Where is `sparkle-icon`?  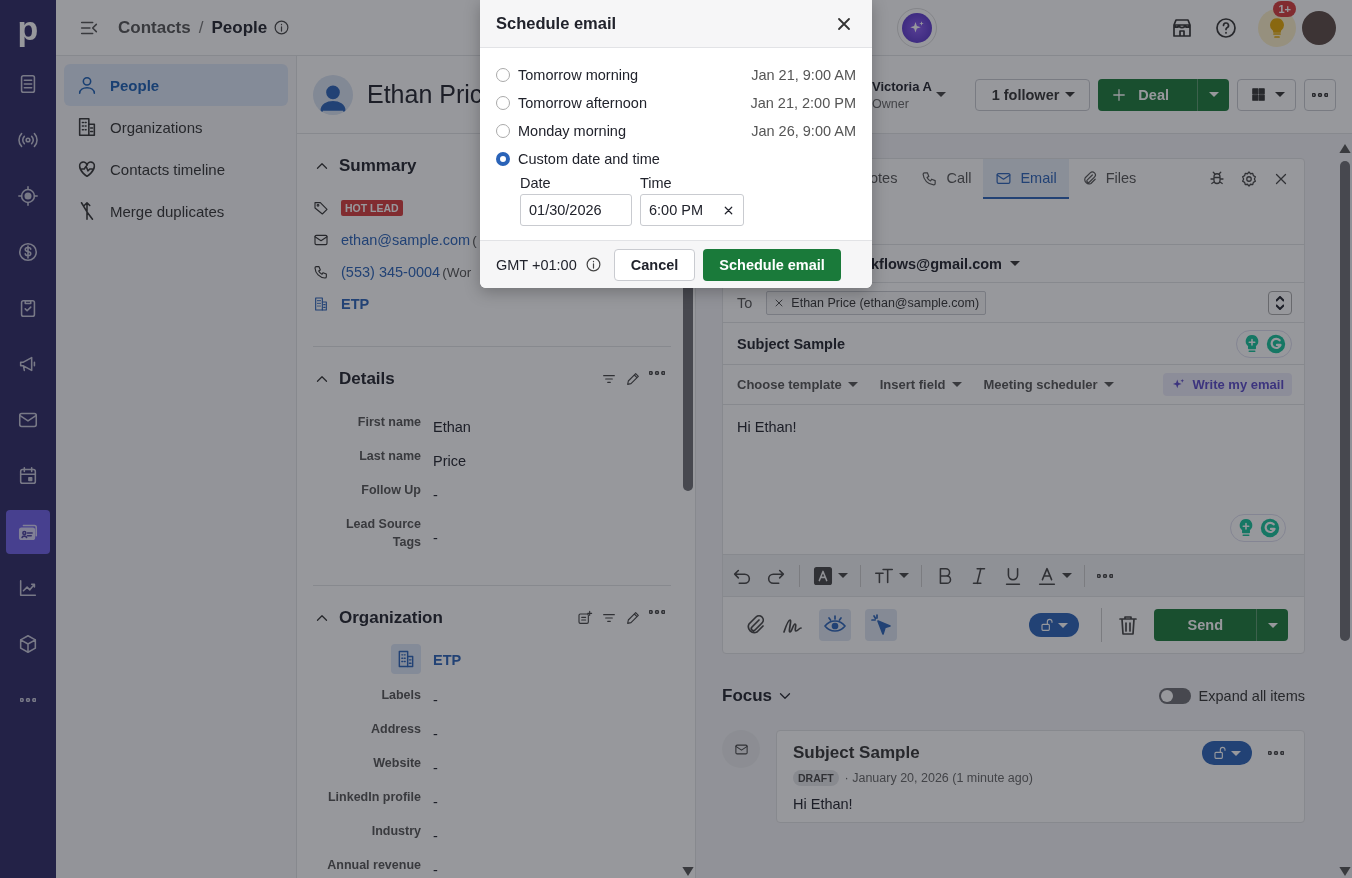 sparkle-icon is located at coordinates (917, 27).